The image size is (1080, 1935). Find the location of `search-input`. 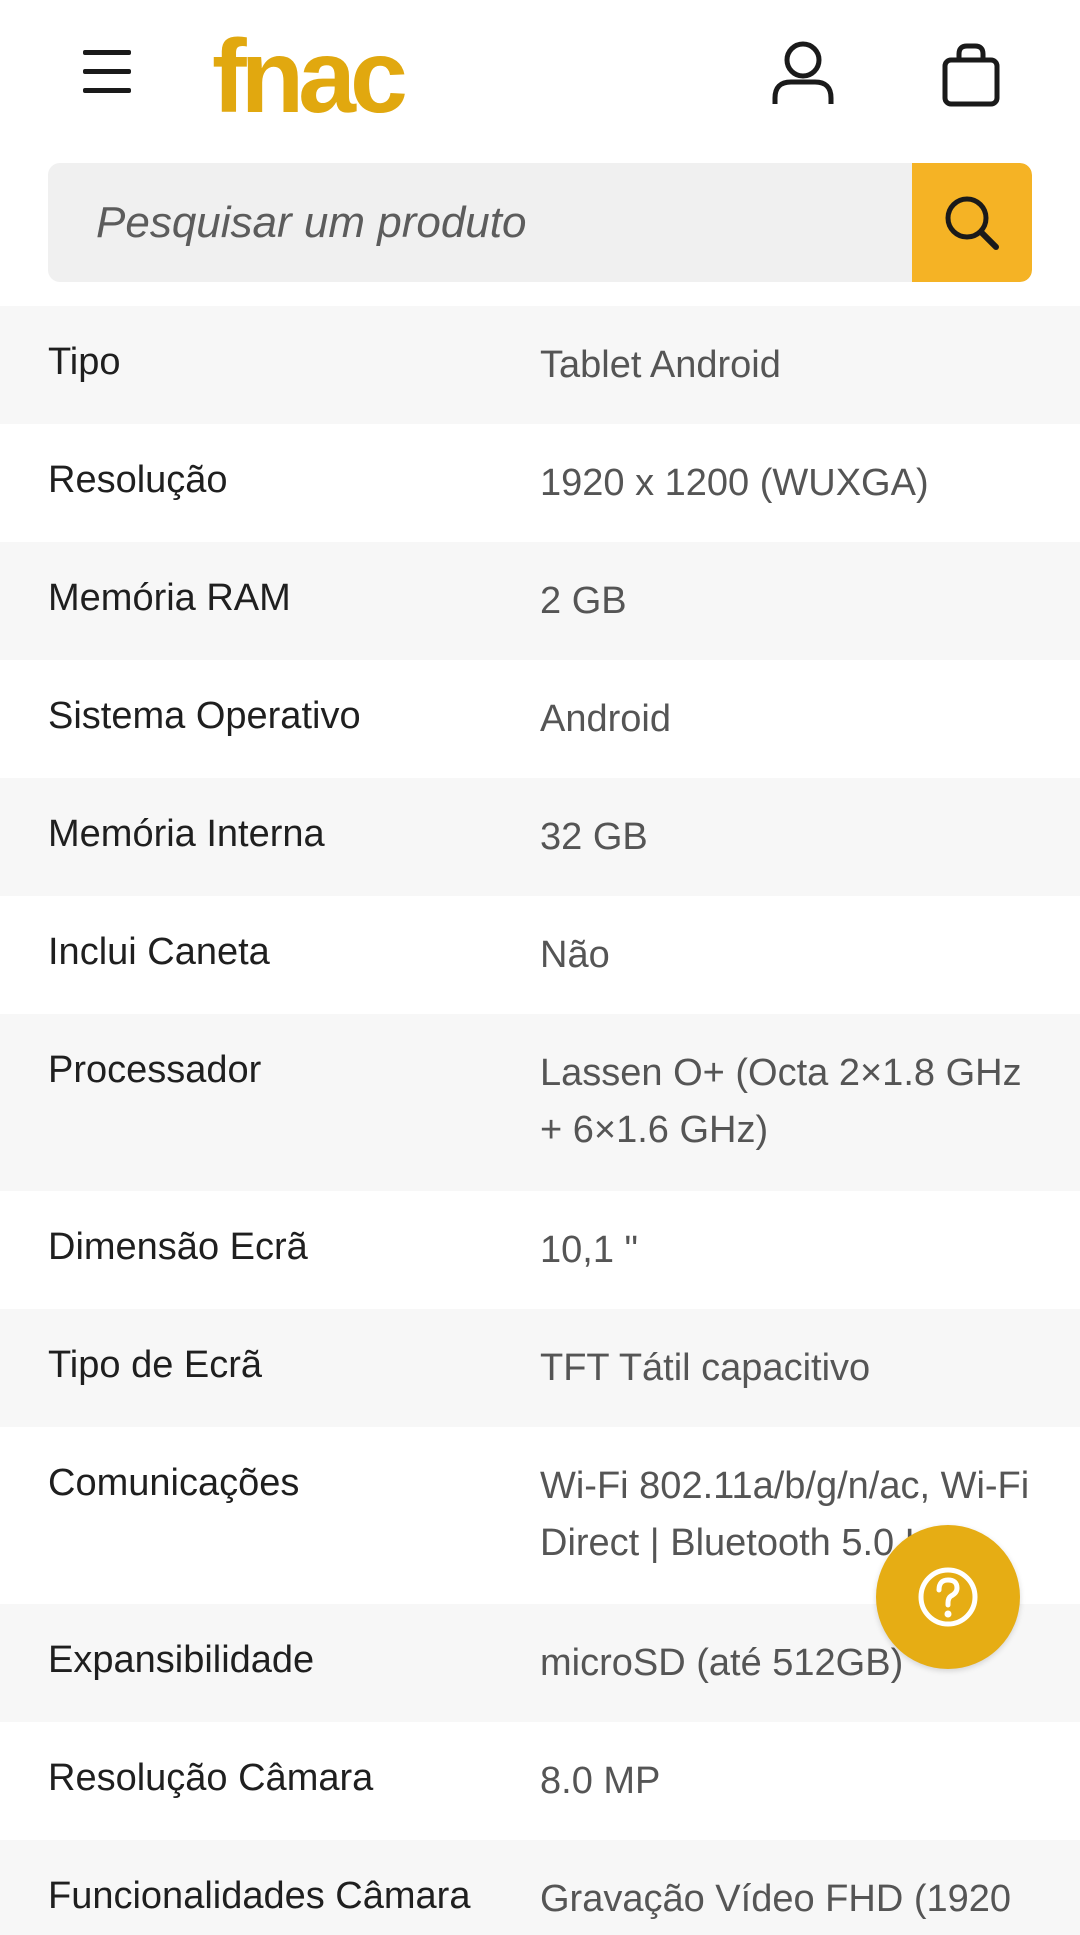

search-input is located at coordinates (478, 222).